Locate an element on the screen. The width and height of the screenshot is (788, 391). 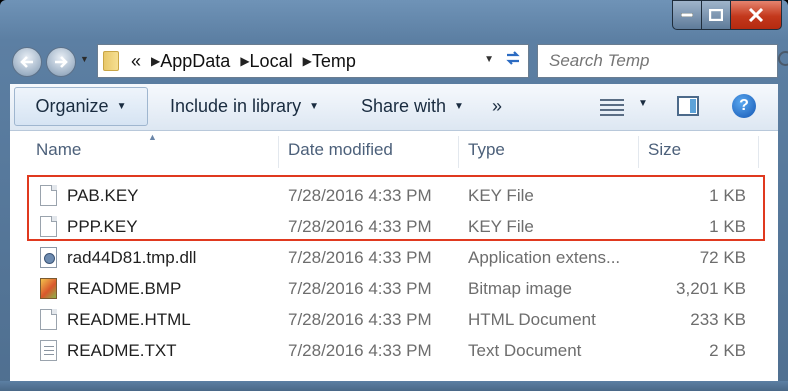
file-type: Text Document is located at coordinates (525, 350).